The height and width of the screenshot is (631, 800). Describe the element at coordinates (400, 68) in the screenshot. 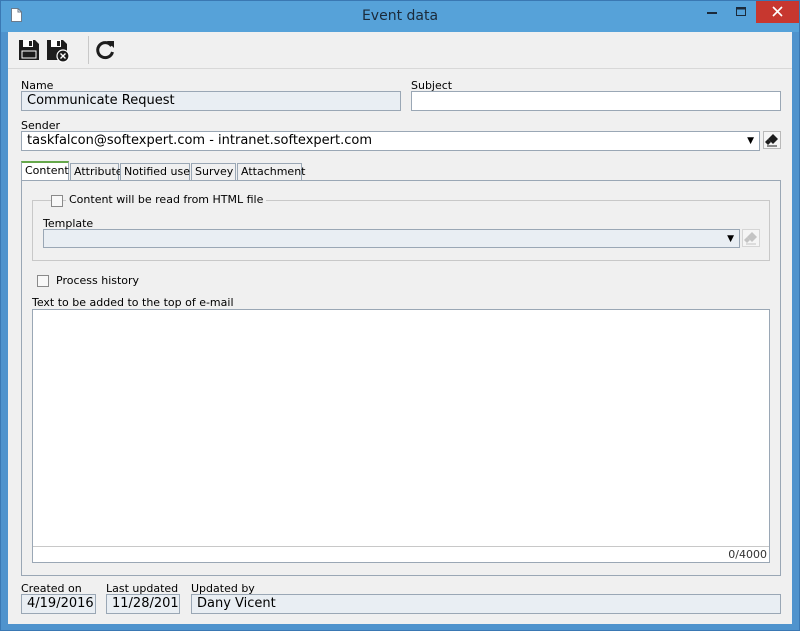

I see `toolbar-divider` at that location.